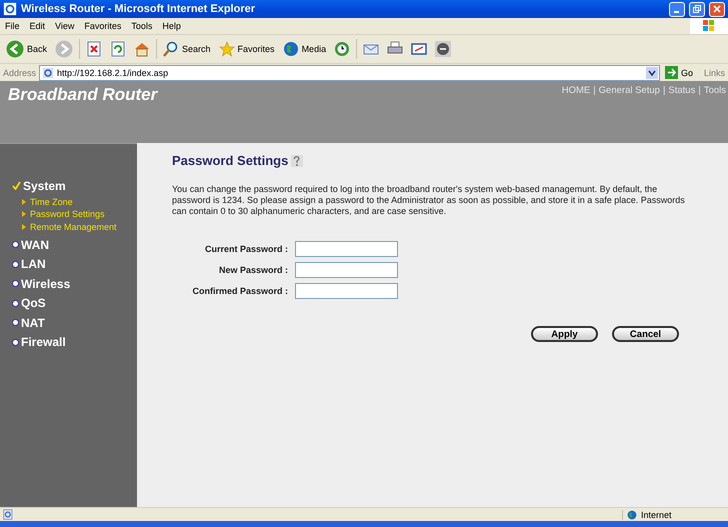 This screenshot has height=527, width=728. I want to click on submenu-item: Remote Management, so click(79, 226).